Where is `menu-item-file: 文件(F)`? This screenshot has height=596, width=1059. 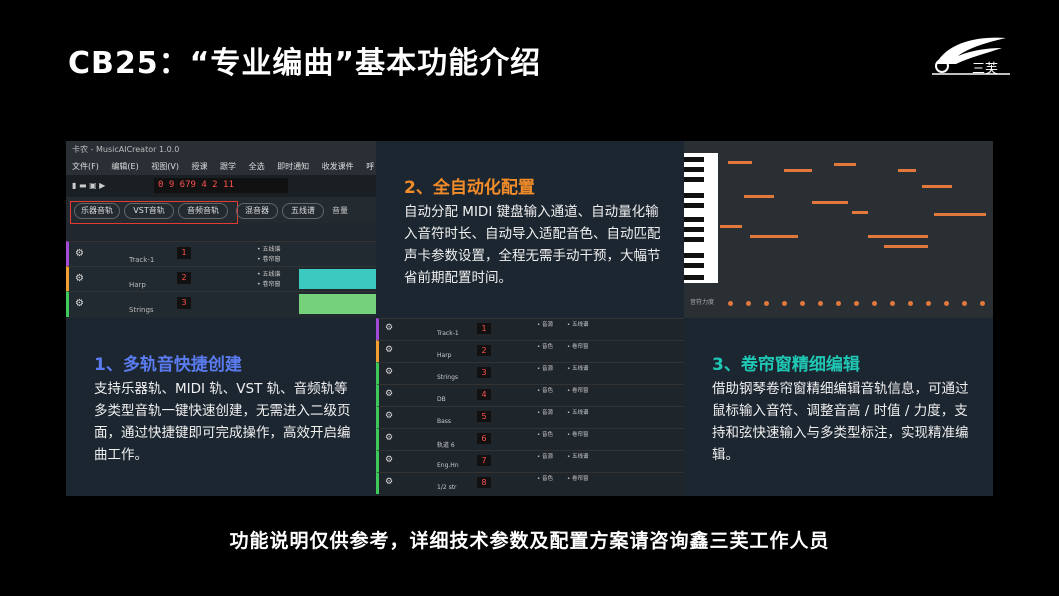 menu-item-file: 文件(F) is located at coordinates (85, 166).